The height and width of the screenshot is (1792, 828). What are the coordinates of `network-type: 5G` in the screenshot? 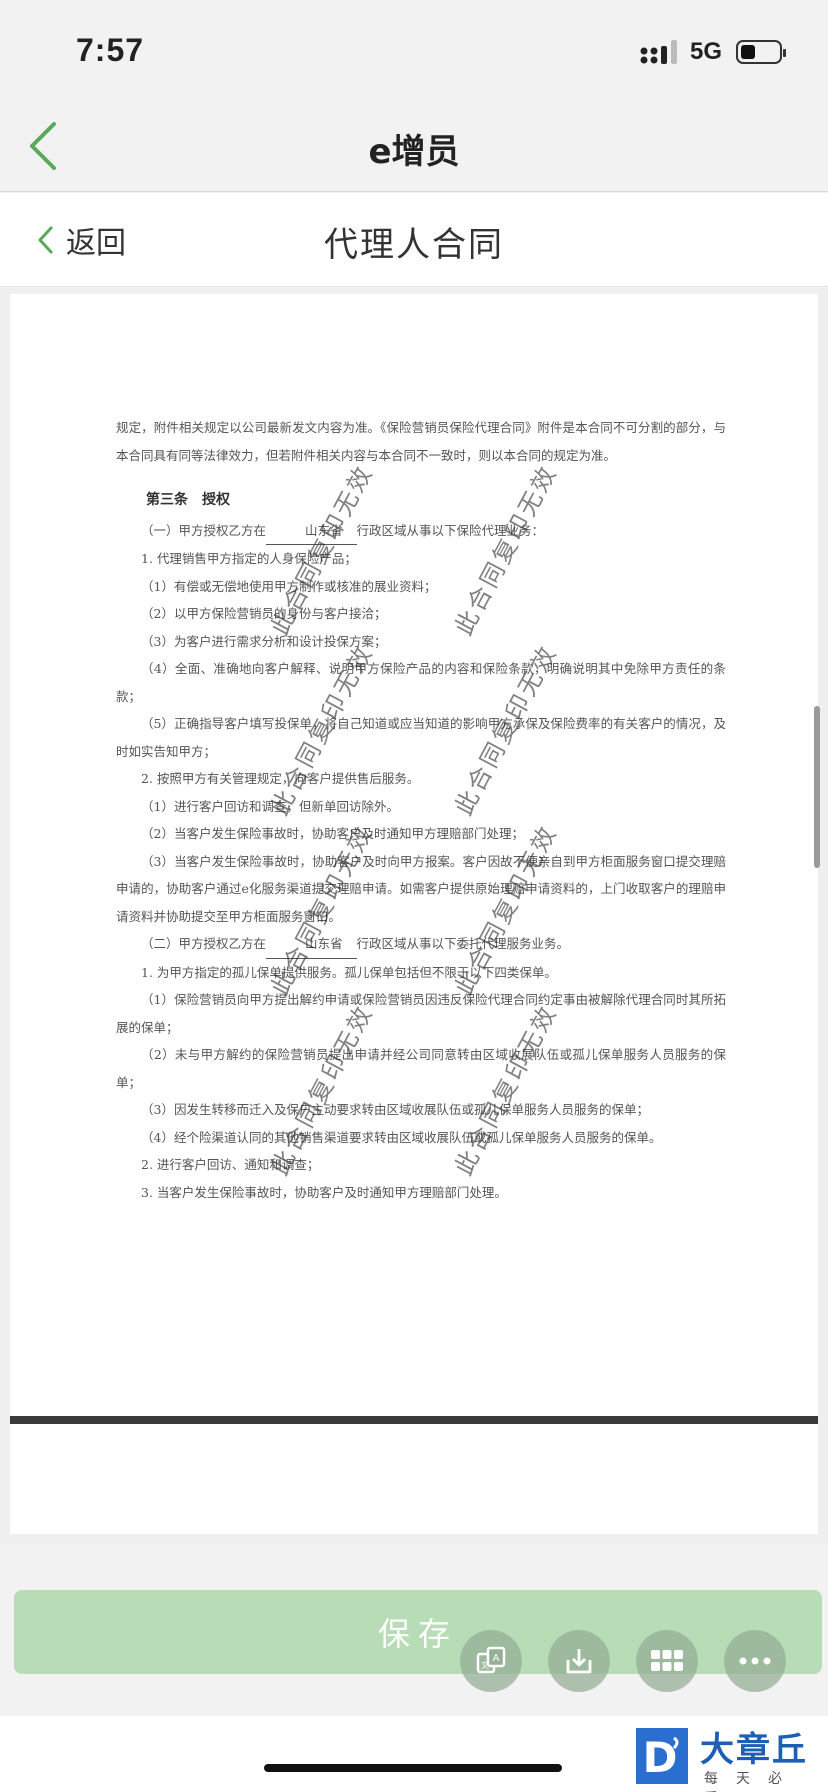 It's located at (706, 51).